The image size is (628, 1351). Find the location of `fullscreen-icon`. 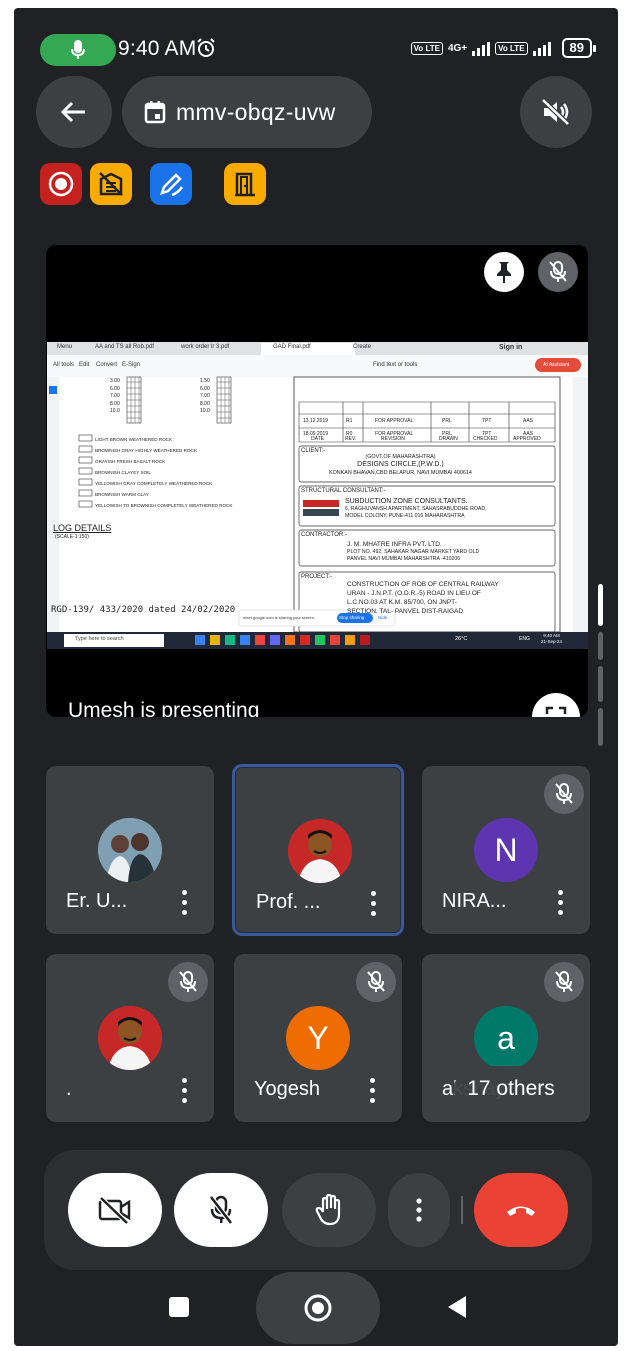

fullscreen-icon is located at coordinates (556, 710).